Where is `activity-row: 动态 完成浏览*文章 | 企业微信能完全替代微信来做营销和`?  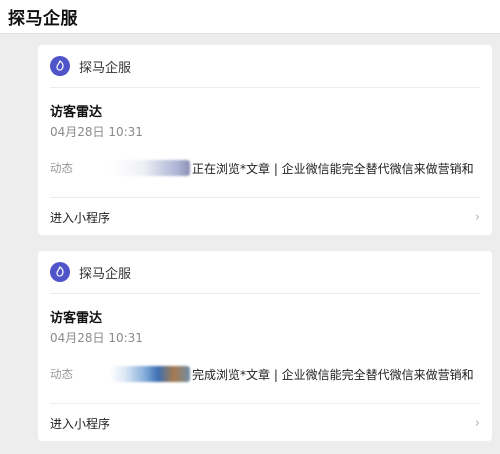 activity-row: 动态 完成浏览*文章 | 企业微信能完全替代微信来做营销和 is located at coordinates (266, 374).